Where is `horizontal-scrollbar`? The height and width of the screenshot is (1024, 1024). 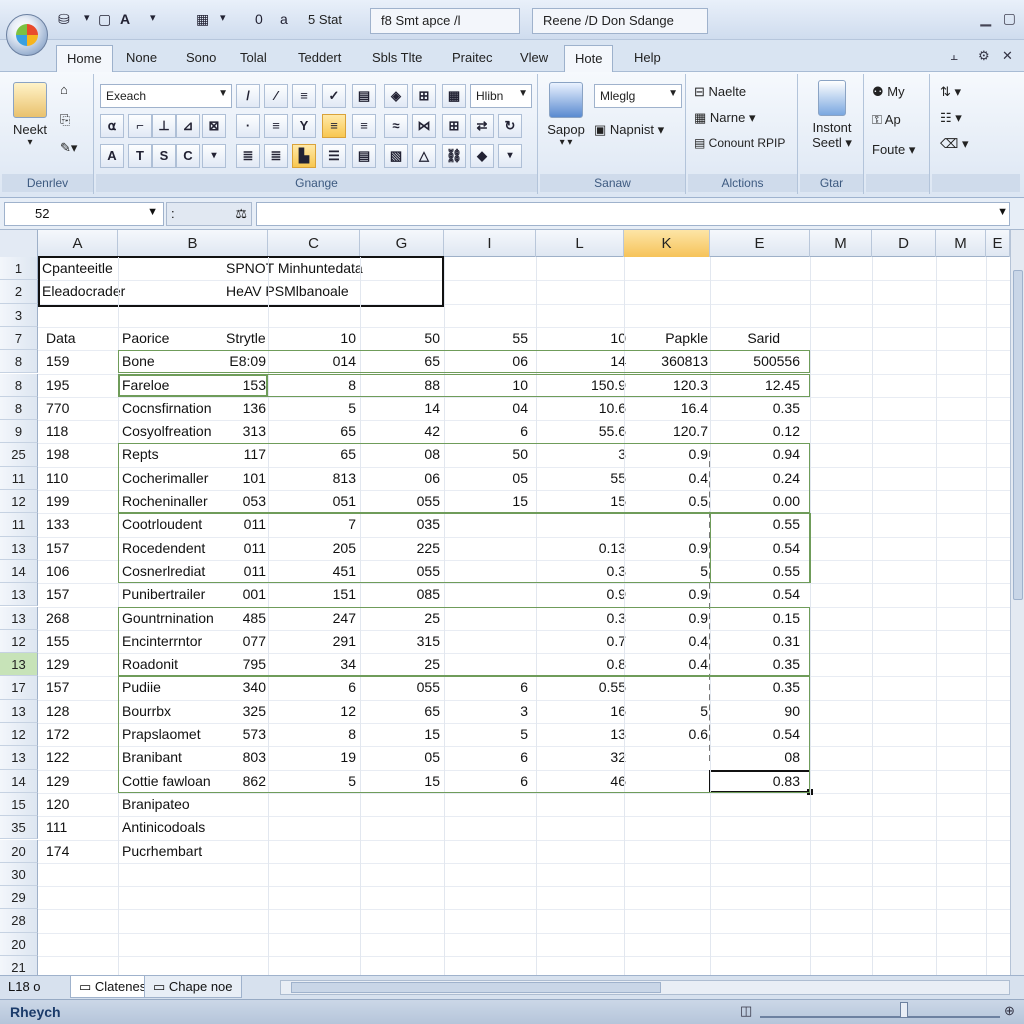
horizontal-scrollbar is located at coordinates (645, 987).